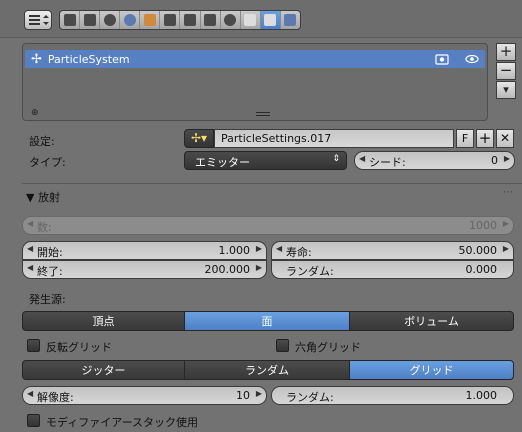 The height and width of the screenshot is (432, 522). What do you see at coordinates (472, 59) in the screenshot?
I see `visibility-eye-icon` at bounding box center [472, 59].